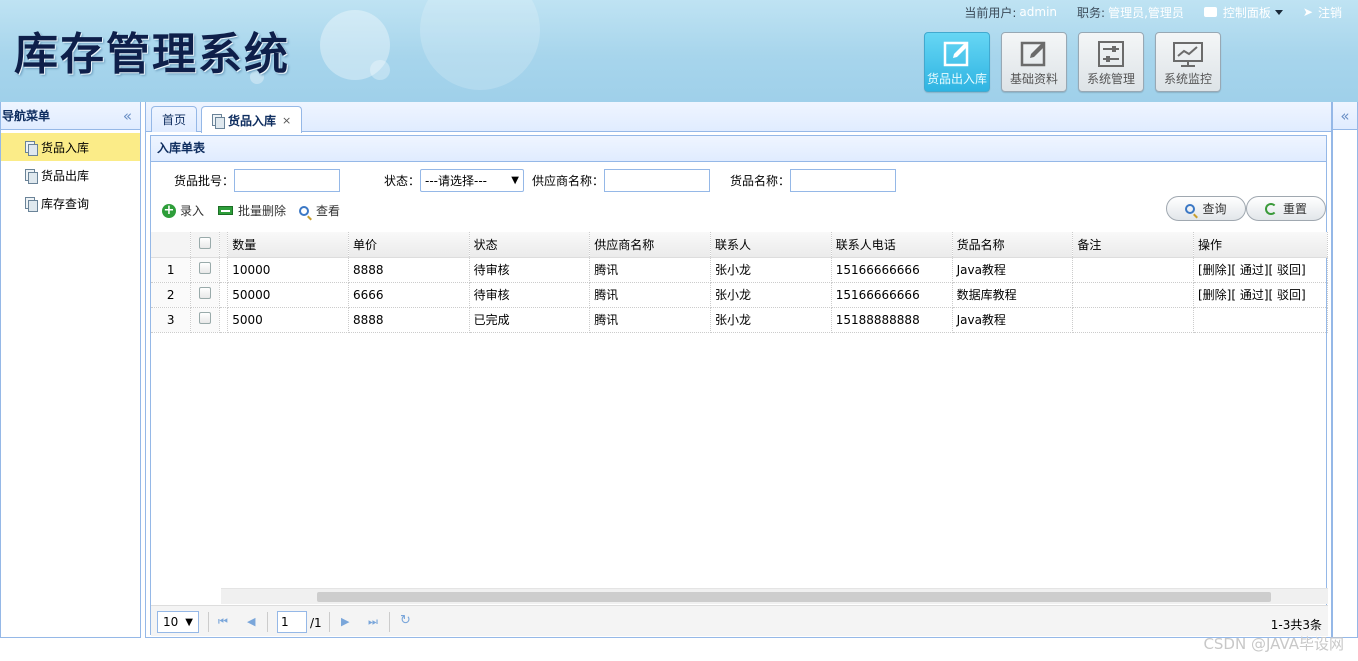 The width and height of the screenshot is (1358, 661). What do you see at coordinates (1033, 79) in the screenshot?
I see `module-label: 基础资料` at bounding box center [1033, 79].